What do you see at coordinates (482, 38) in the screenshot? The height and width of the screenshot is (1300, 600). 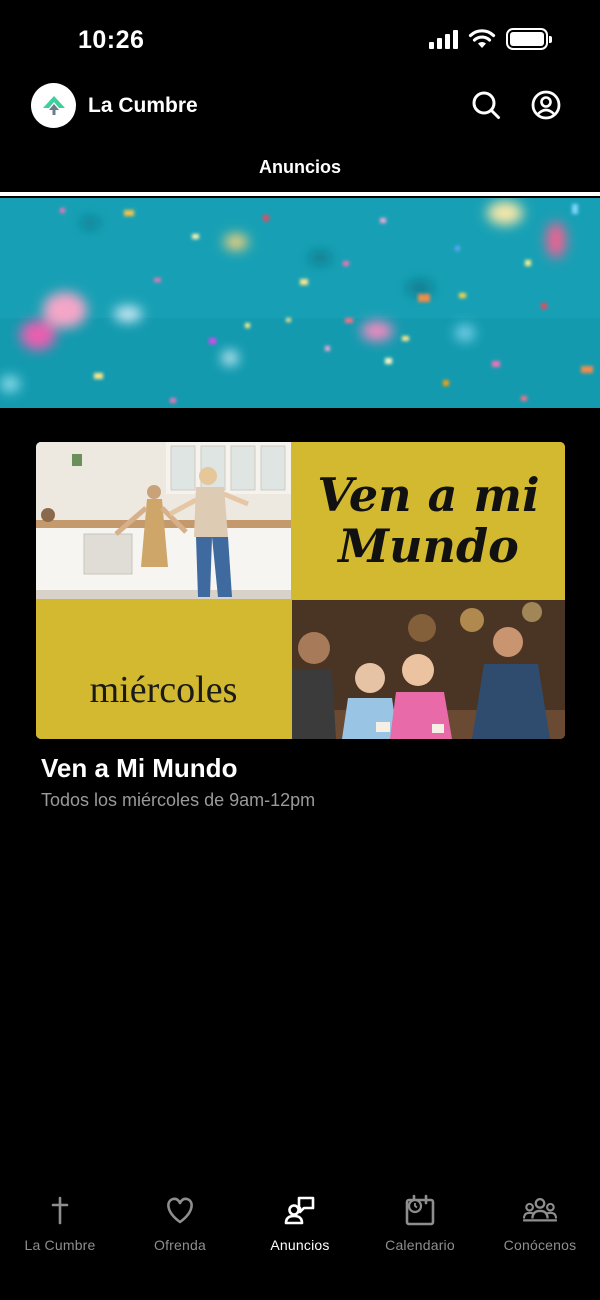 I see `wifi-icon` at bounding box center [482, 38].